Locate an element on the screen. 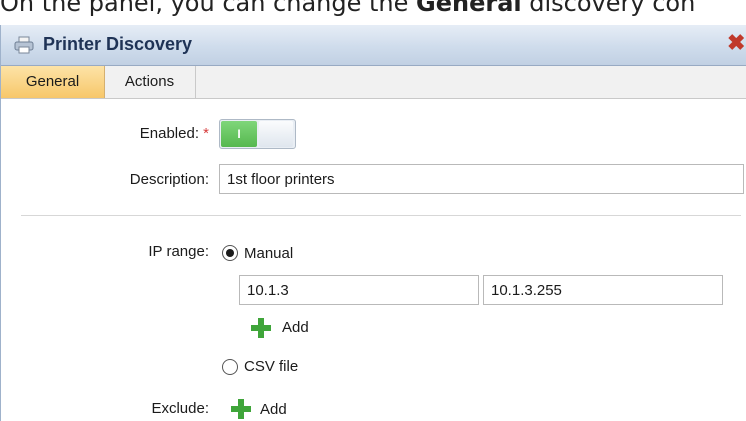  required-marker: * is located at coordinates (206, 133).